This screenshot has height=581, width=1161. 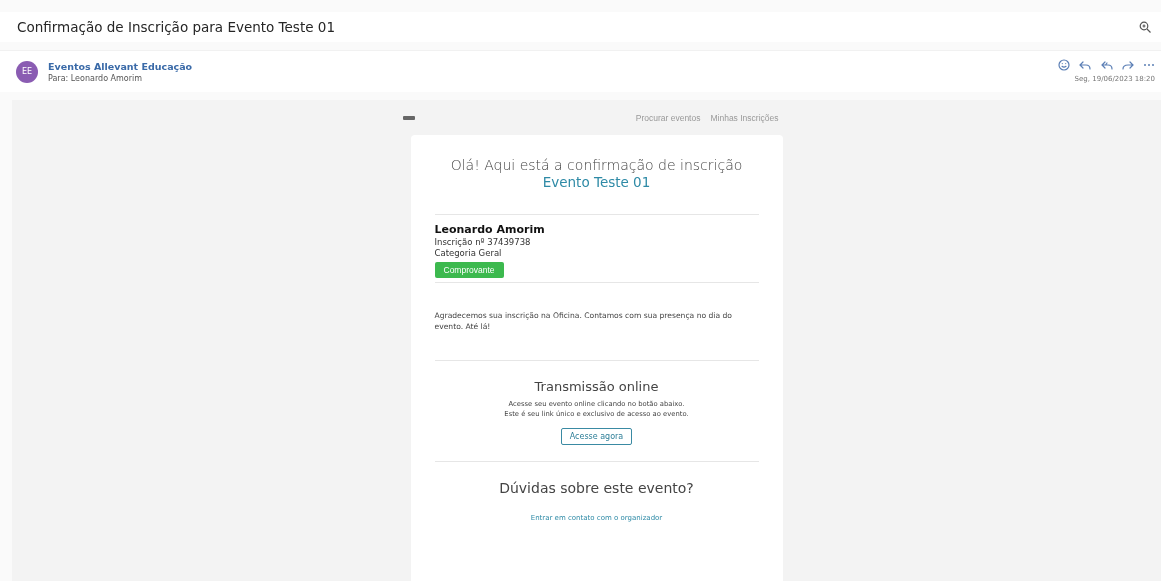 I want to click on zoom-icon, so click(x=1145, y=27).